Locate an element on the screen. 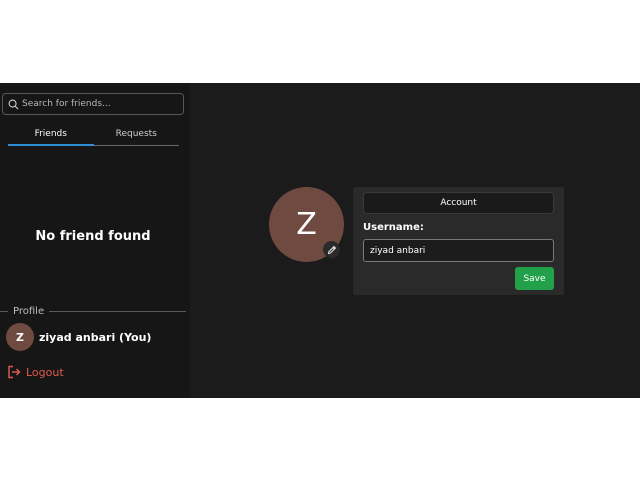 This screenshot has height=480, width=640. account-card: Account Username: Save is located at coordinates (458, 241).